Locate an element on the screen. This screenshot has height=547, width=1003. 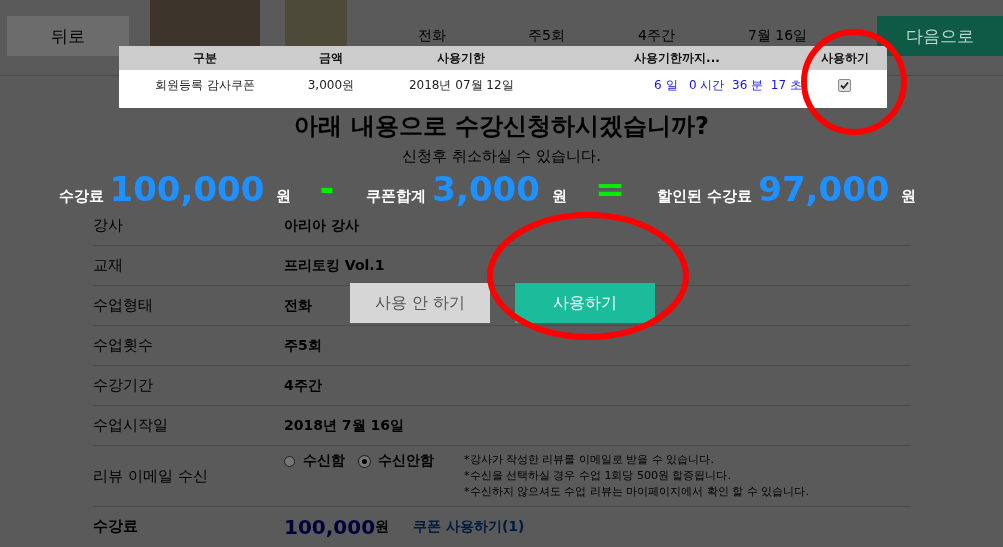
note-text: *수신을 선택하실 경우 수업 1회당 500원 할증됩니다. is located at coordinates (598, 476).